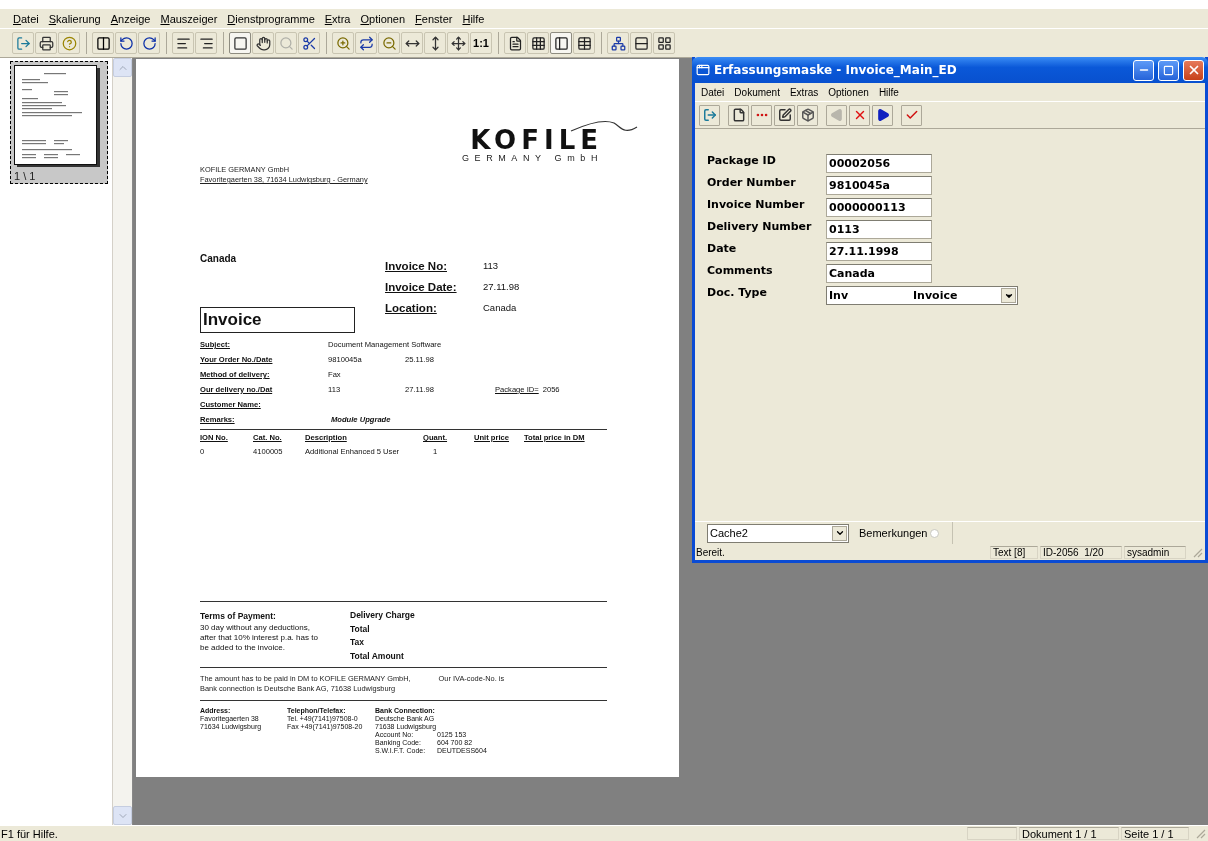  I want to click on input-field: 0000000113, so click(879, 207).